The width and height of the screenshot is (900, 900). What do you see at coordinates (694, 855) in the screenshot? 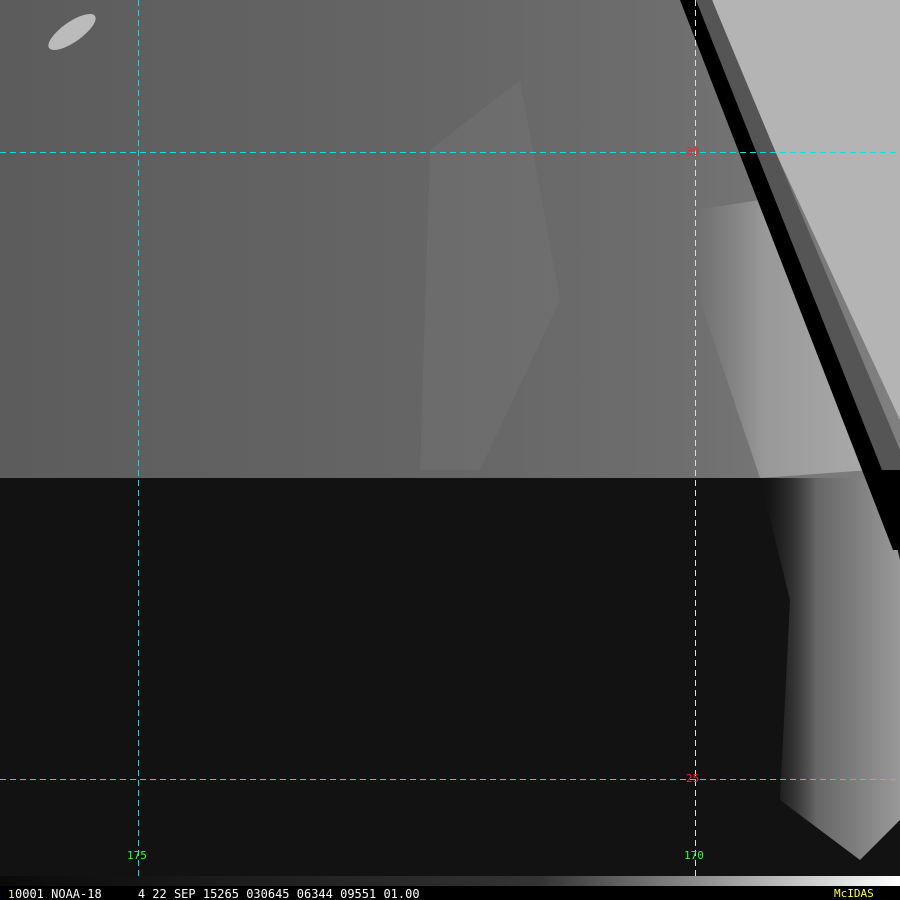
I see `lon-label-170: 170` at bounding box center [694, 855].